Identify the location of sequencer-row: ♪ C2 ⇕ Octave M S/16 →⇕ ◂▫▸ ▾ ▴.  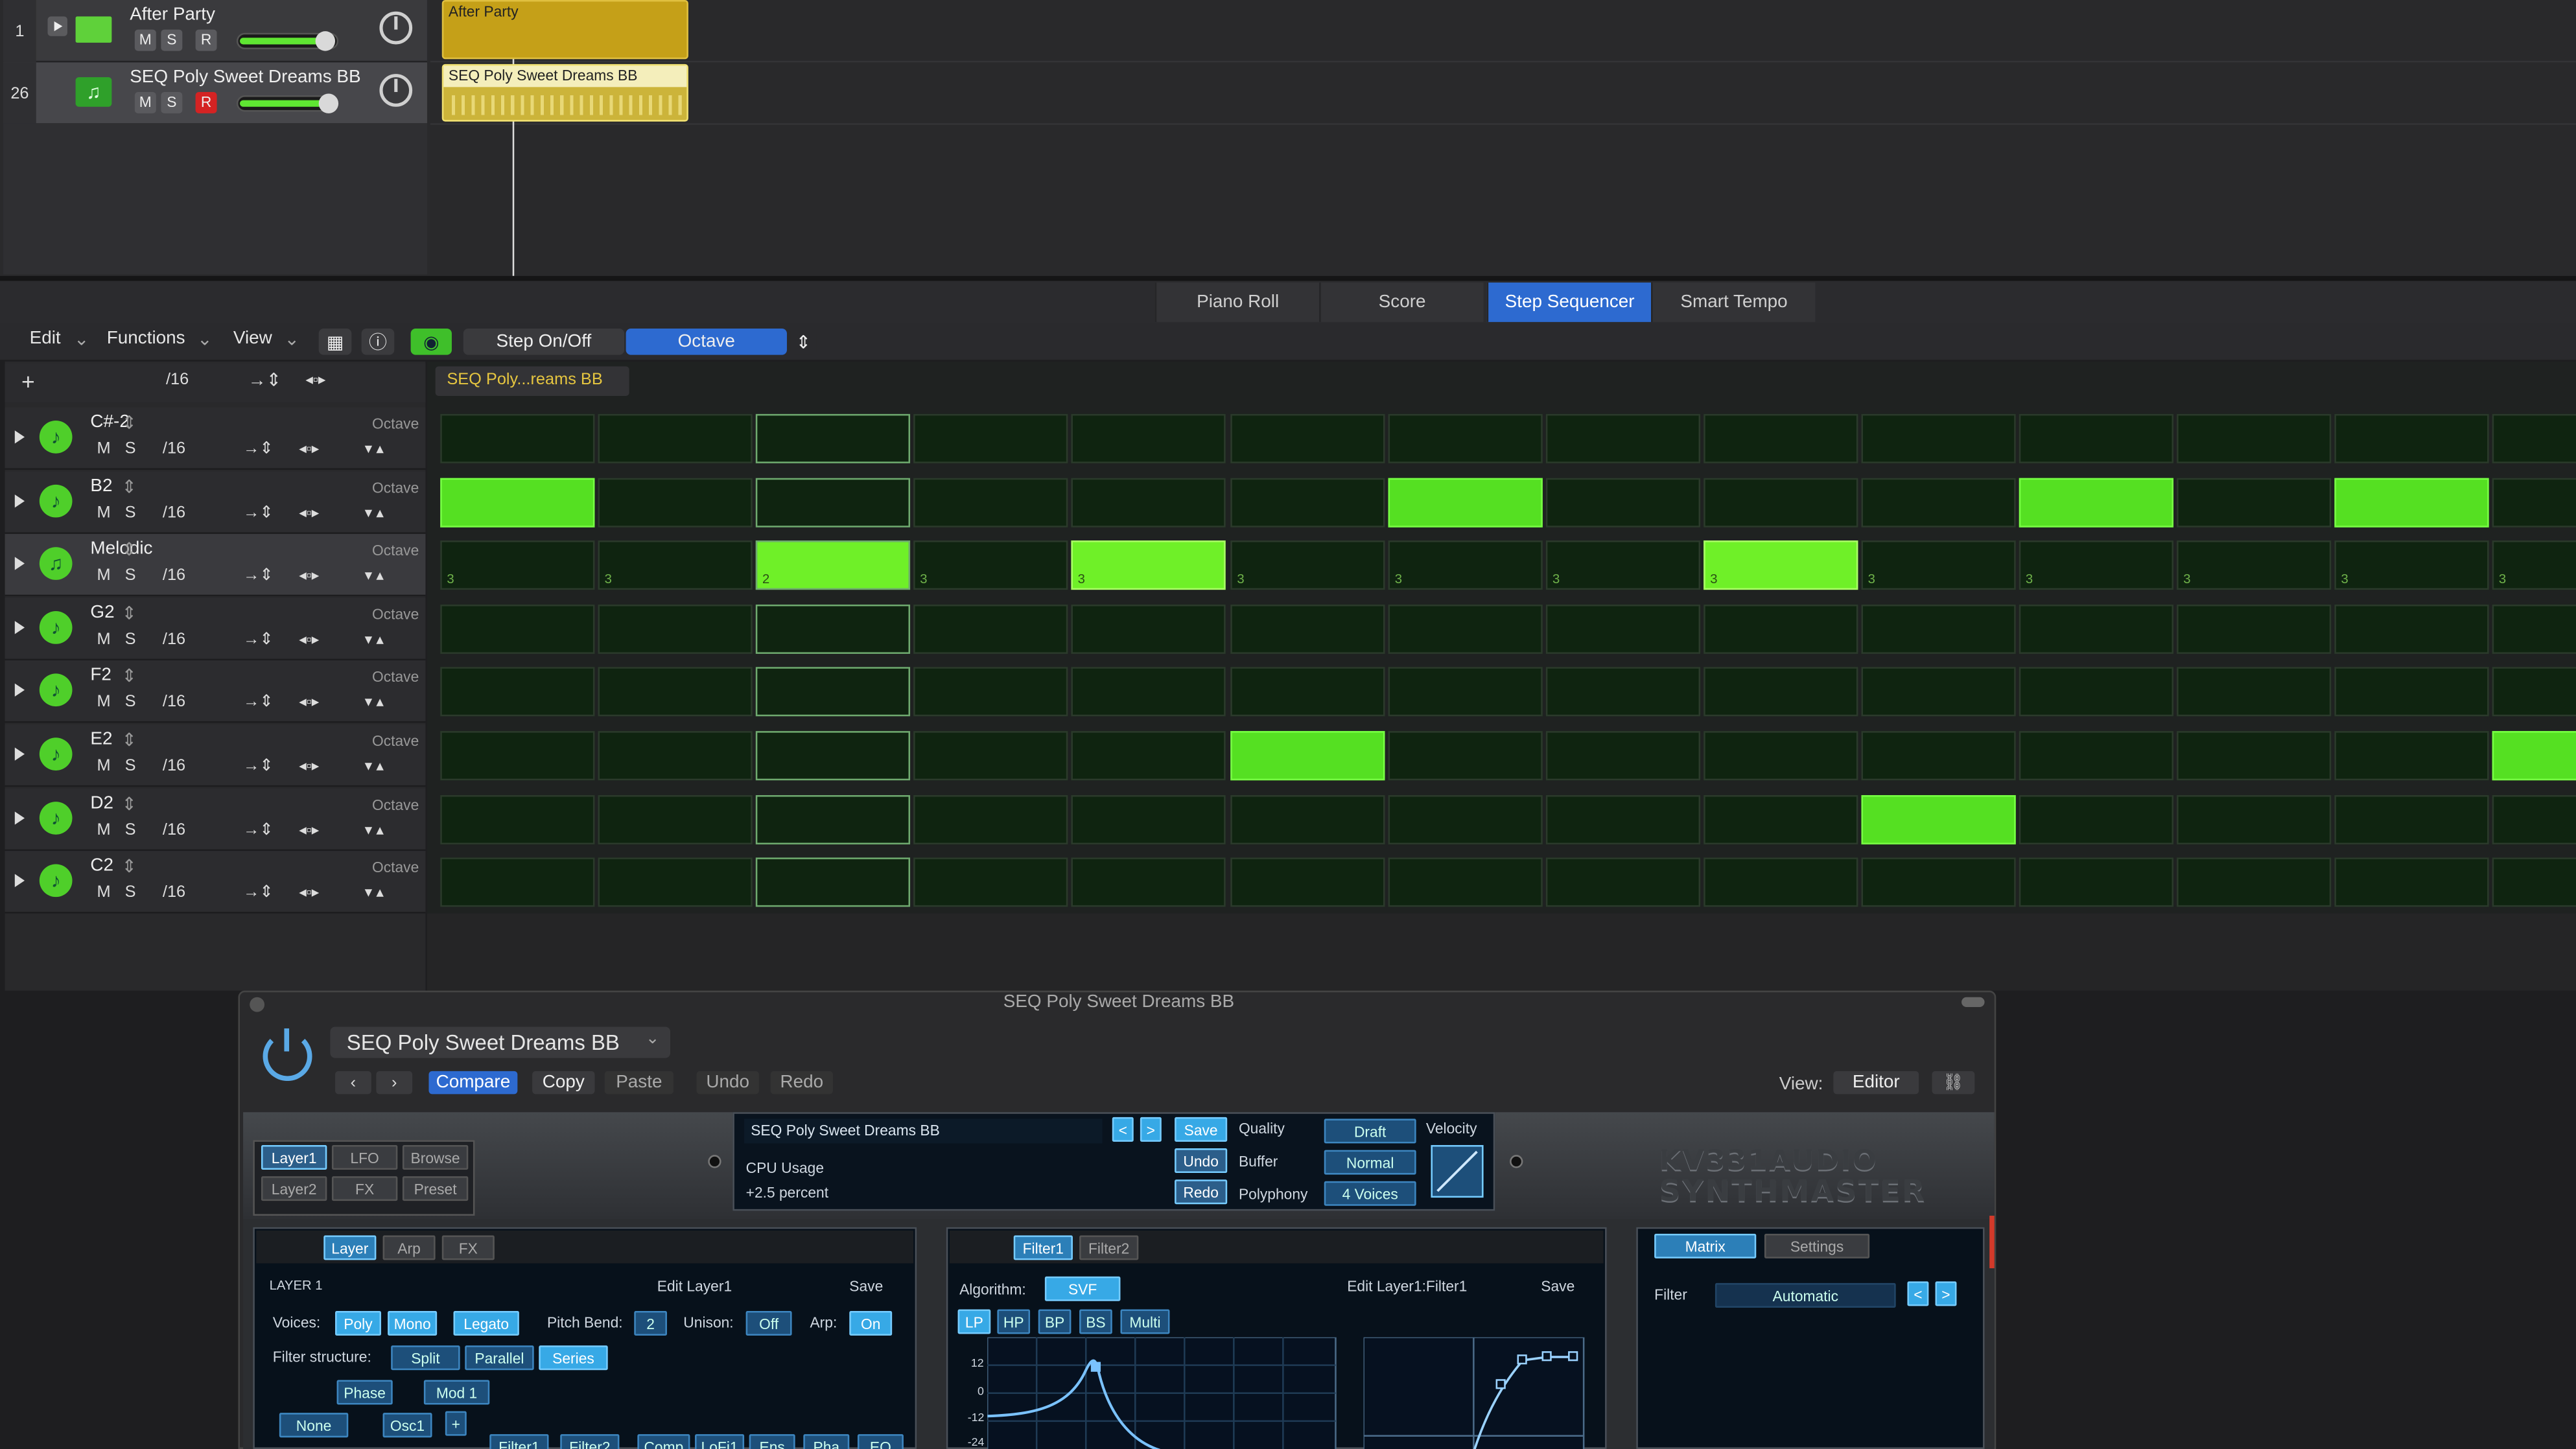
(215, 882).